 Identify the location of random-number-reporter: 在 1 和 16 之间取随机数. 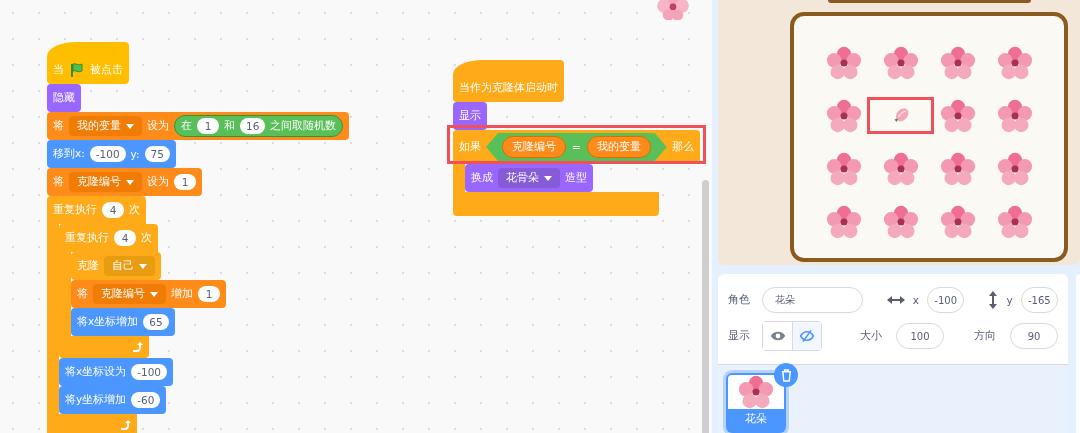
(259, 126).